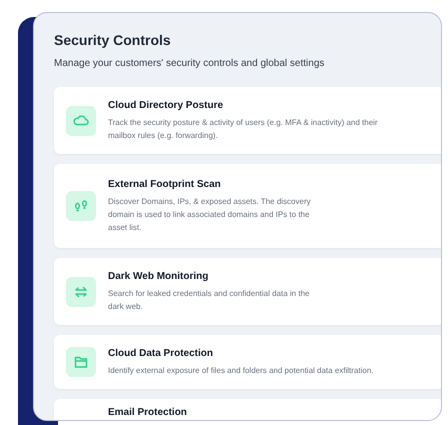  What do you see at coordinates (81, 362) in the screenshot?
I see `folder-icon` at bounding box center [81, 362].